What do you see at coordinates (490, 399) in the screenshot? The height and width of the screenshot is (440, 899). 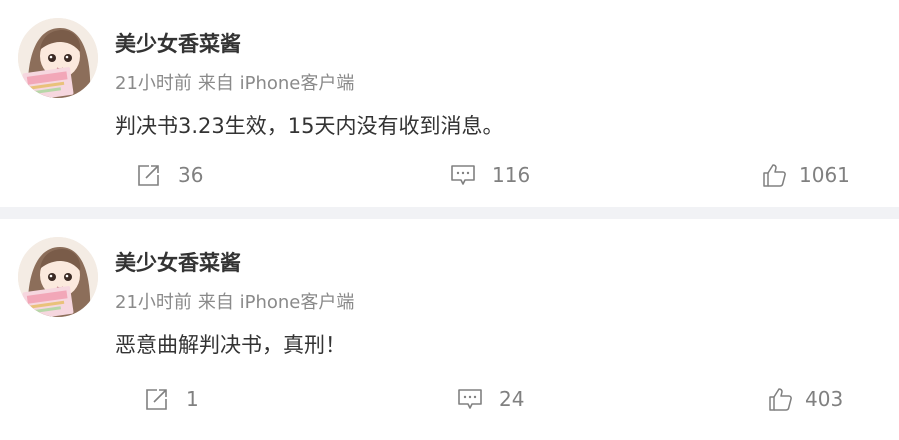 I see `comment-button: 24` at bounding box center [490, 399].